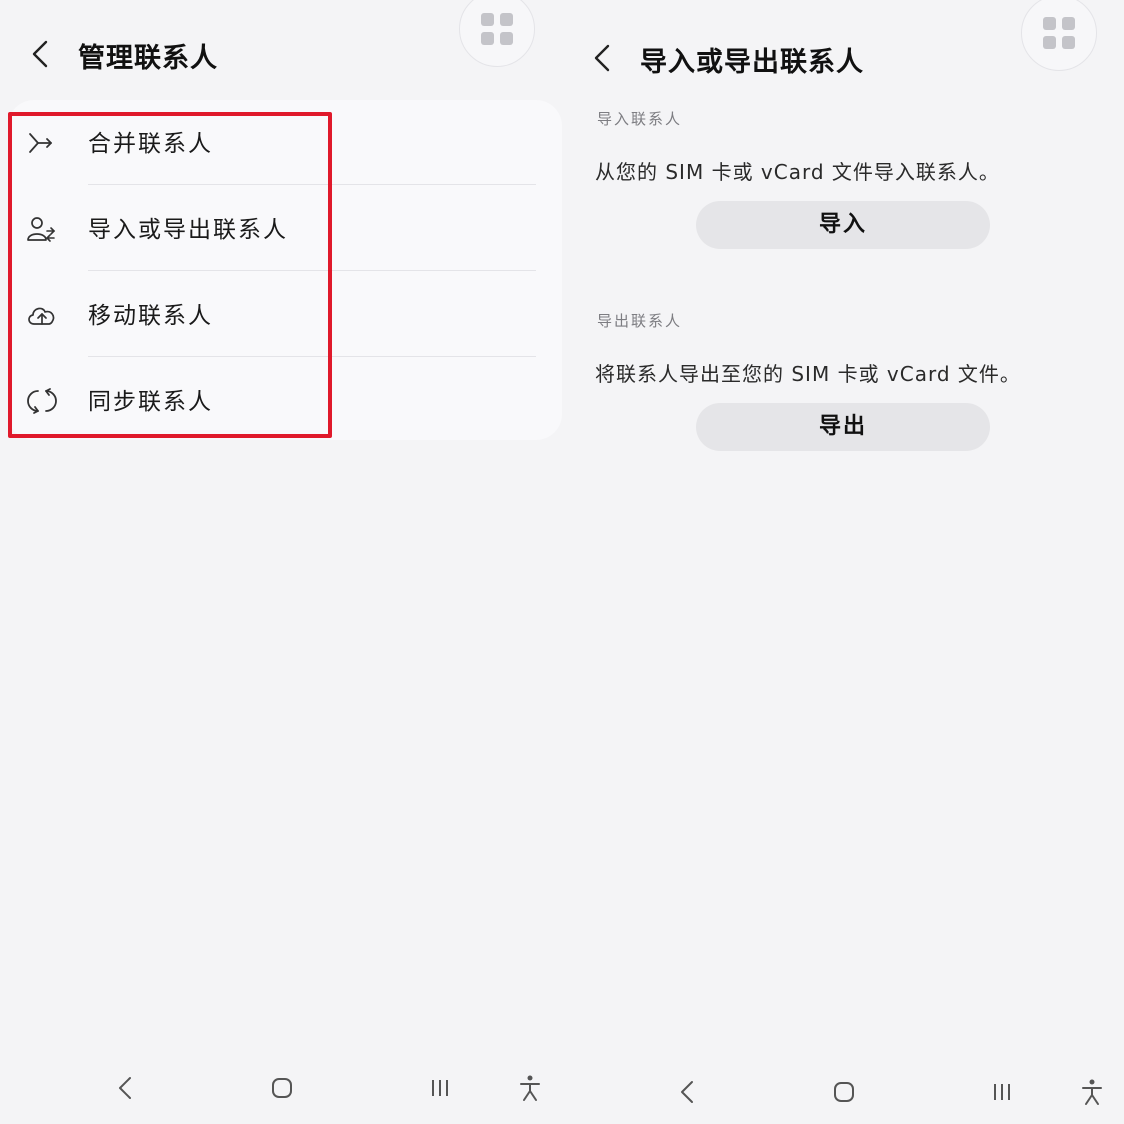 The height and width of the screenshot is (1124, 1124). Describe the element at coordinates (843, 427) in the screenshot. I see `export-button: 导出` at that location.